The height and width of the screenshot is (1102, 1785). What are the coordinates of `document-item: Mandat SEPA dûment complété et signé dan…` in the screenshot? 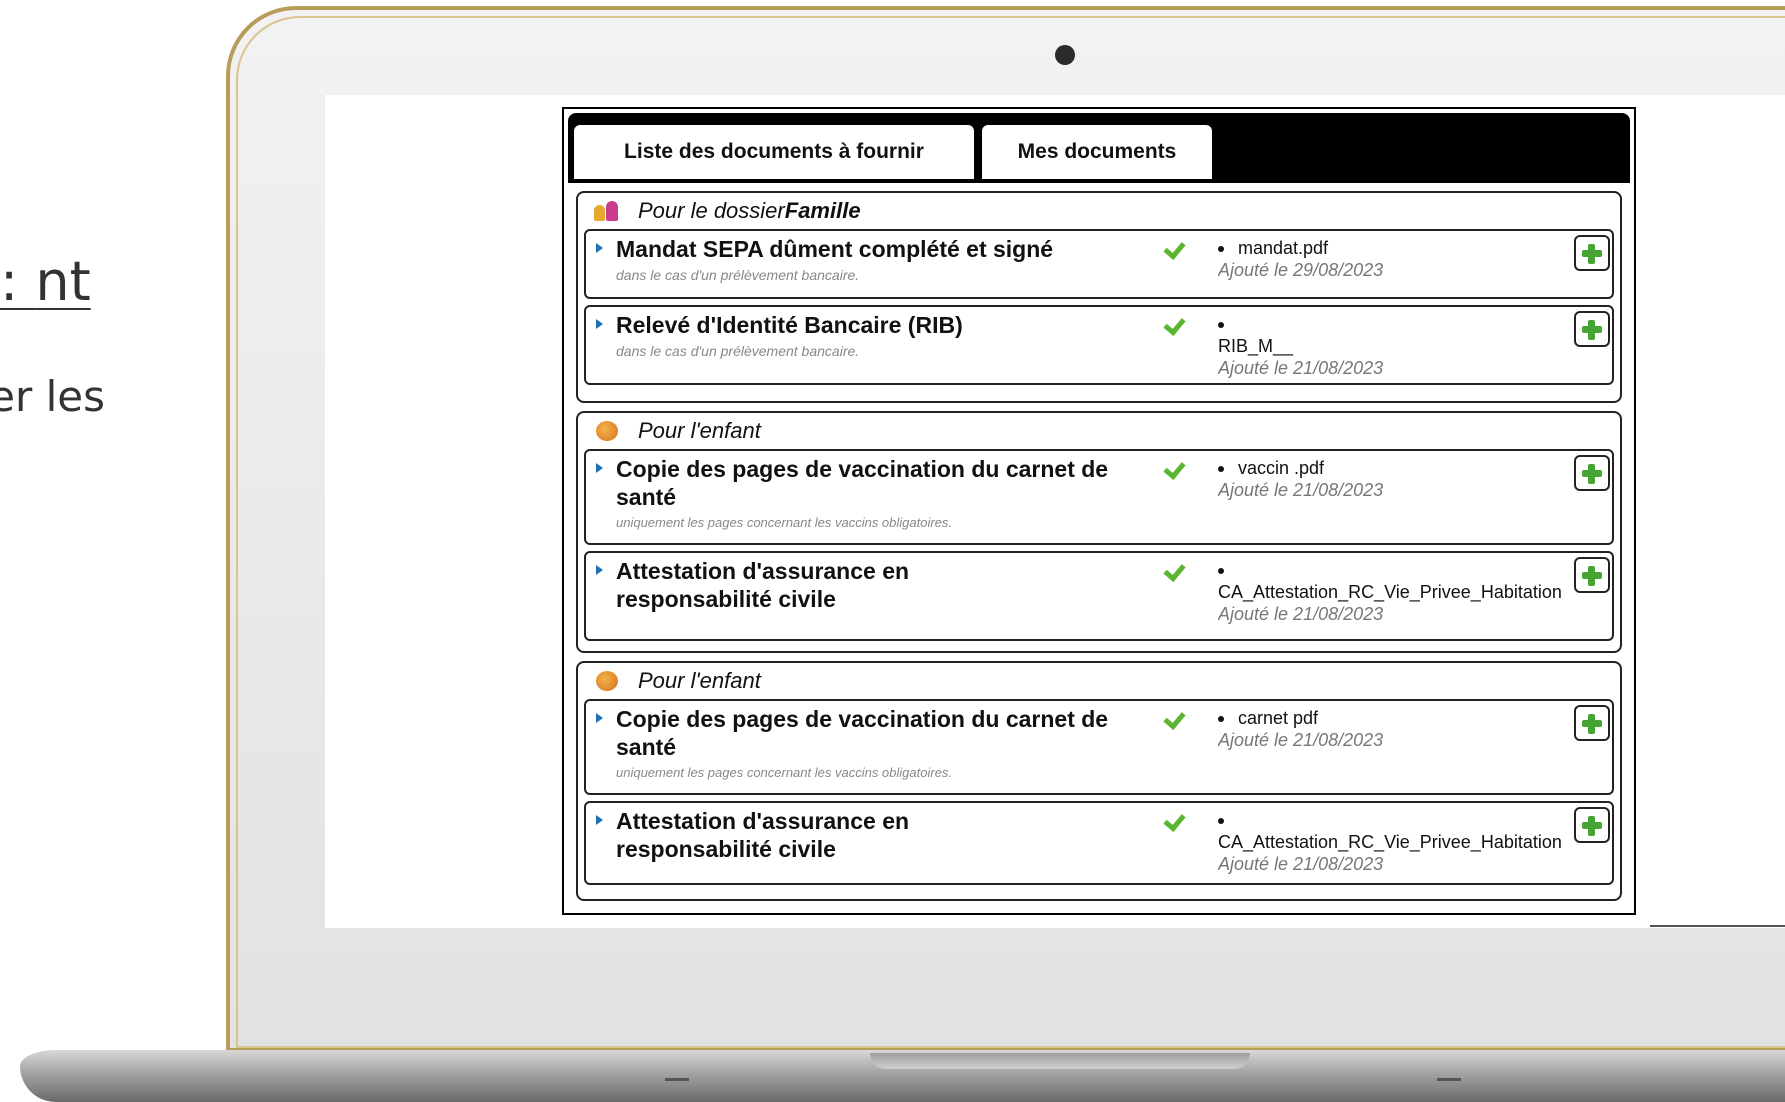 It's located at (1099, 264).